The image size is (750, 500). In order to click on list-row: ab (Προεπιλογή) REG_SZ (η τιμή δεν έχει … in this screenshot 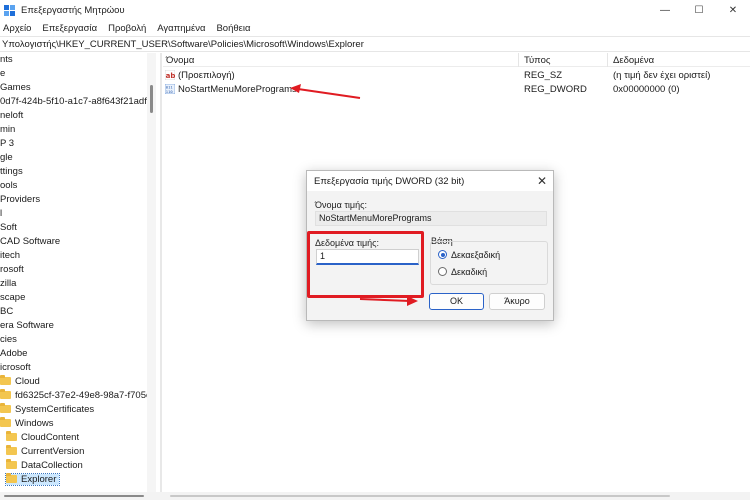, I will do `click(456, 75)`.